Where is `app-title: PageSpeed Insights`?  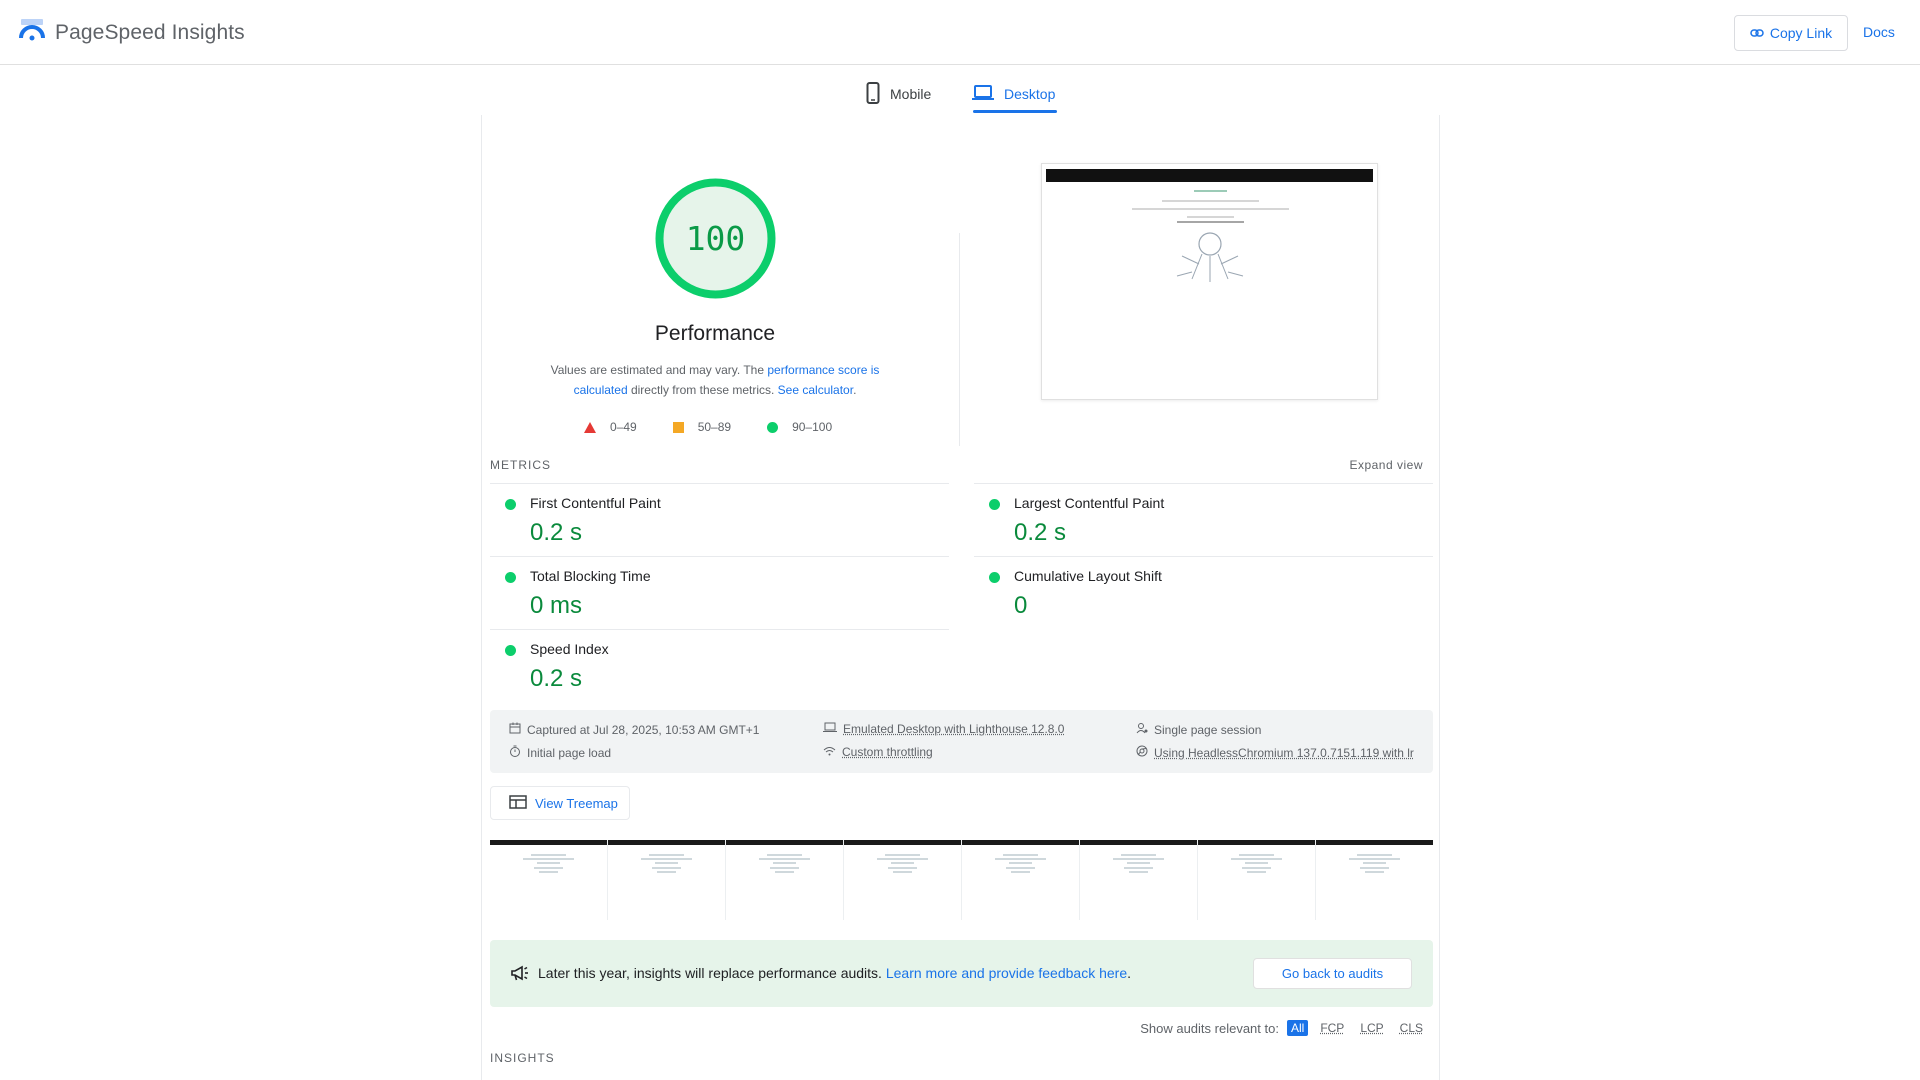 app-title: PageSpeed Insights is located at coordinates (150, 32).